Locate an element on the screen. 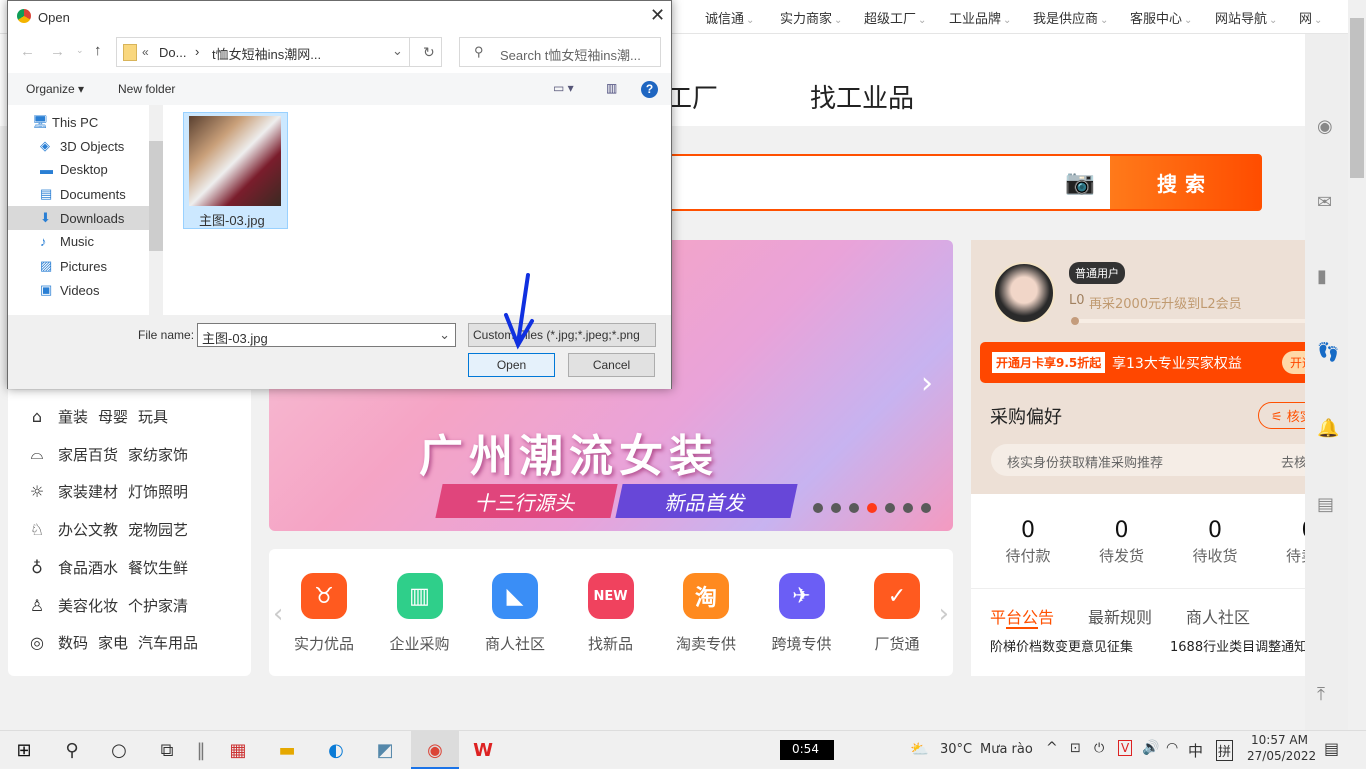  chevron-up-icon: ^ is located at coordinates (1052, 748).